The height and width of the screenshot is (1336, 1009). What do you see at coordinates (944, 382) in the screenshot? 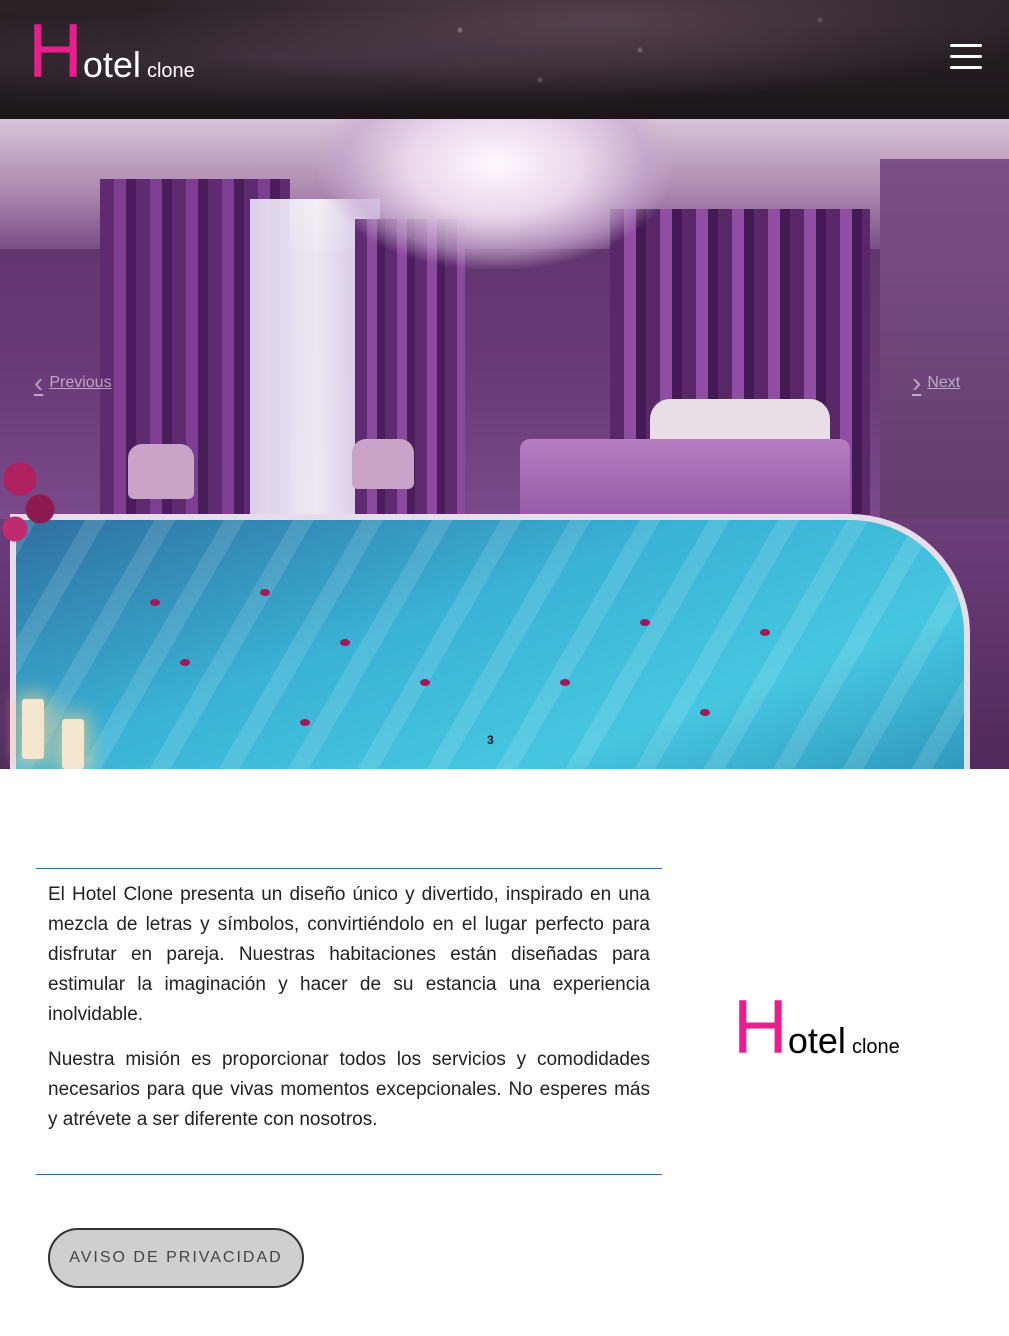
I see `carousel-next-label: Next` at bounding box center [944, 382].